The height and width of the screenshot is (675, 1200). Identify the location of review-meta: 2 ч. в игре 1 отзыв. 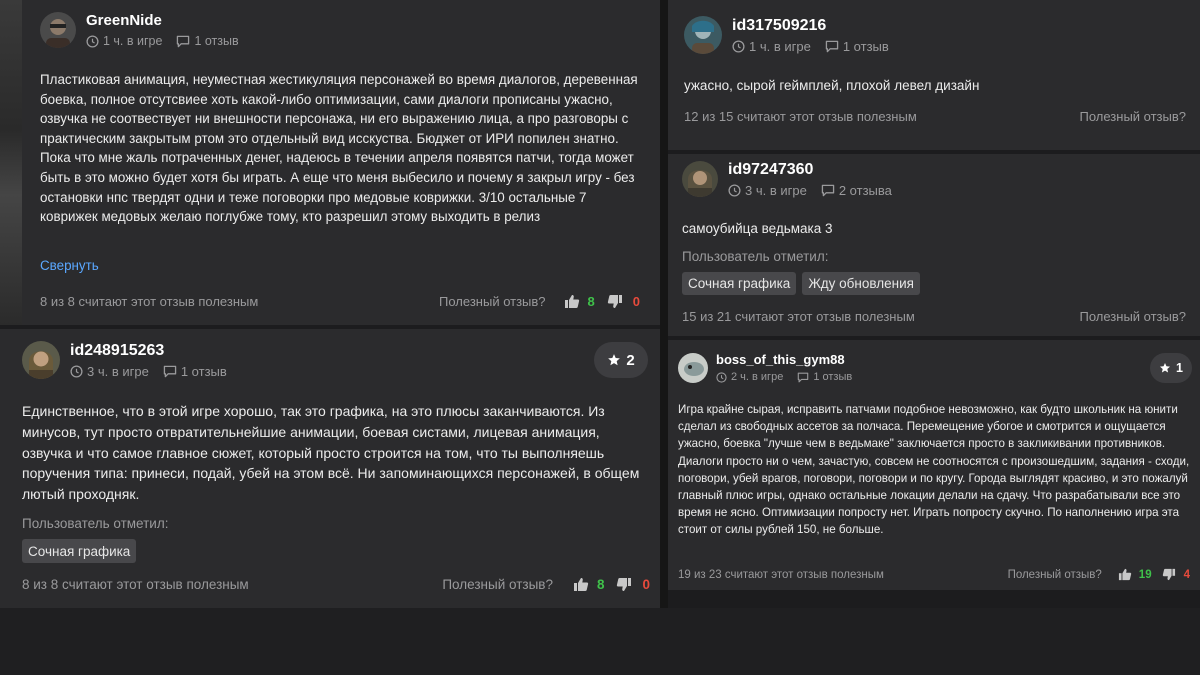
(791, 377).